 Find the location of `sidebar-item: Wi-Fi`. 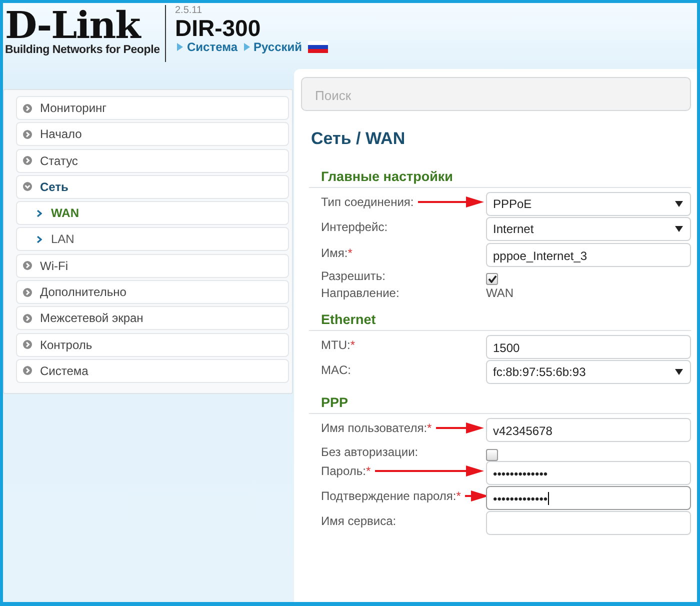

sidebar-item: Wi-Fi is located at coordinates (152, 266).